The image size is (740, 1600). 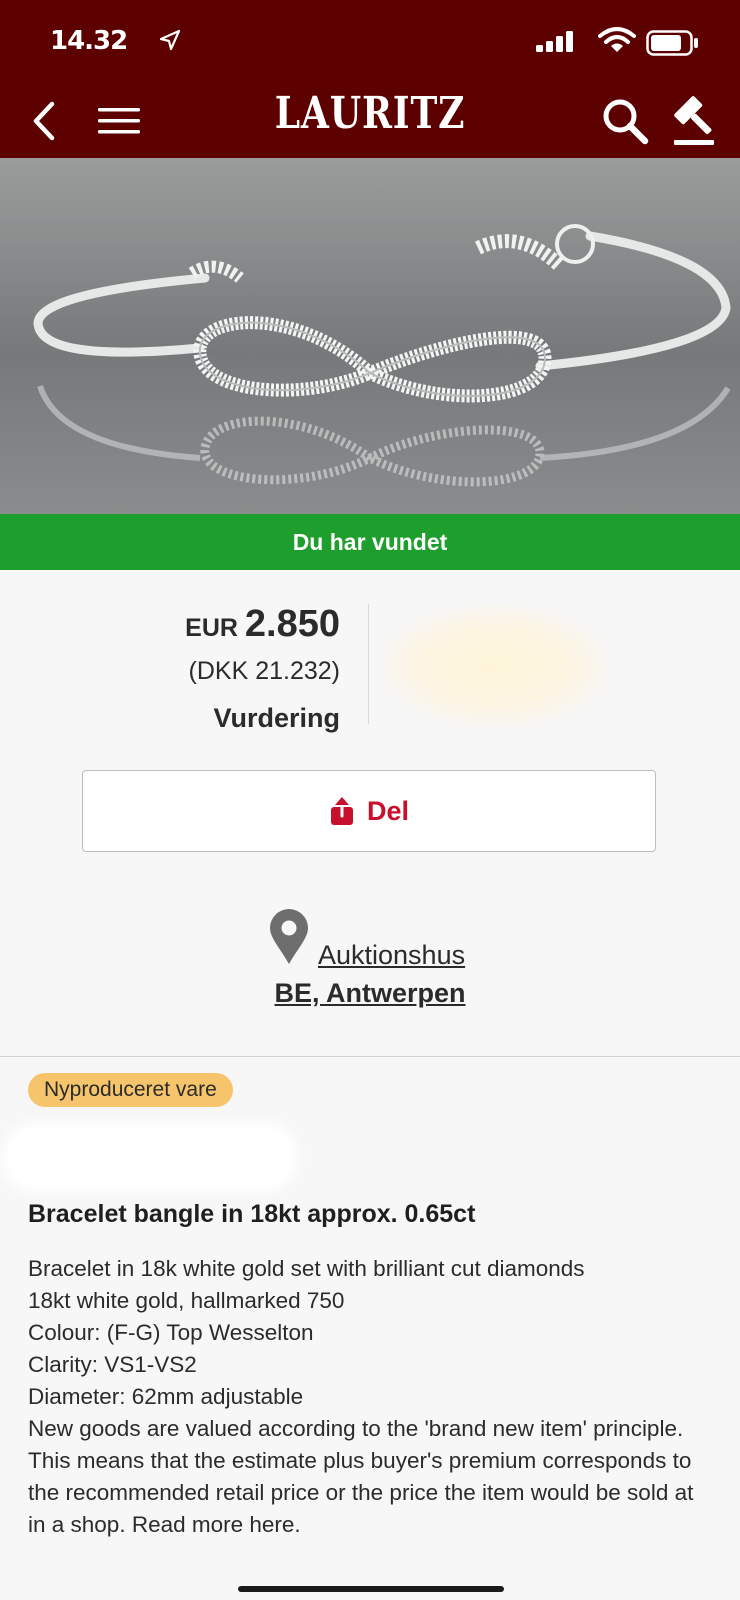 I want to click on location-arrow-icon, so click(x=170, y=40).